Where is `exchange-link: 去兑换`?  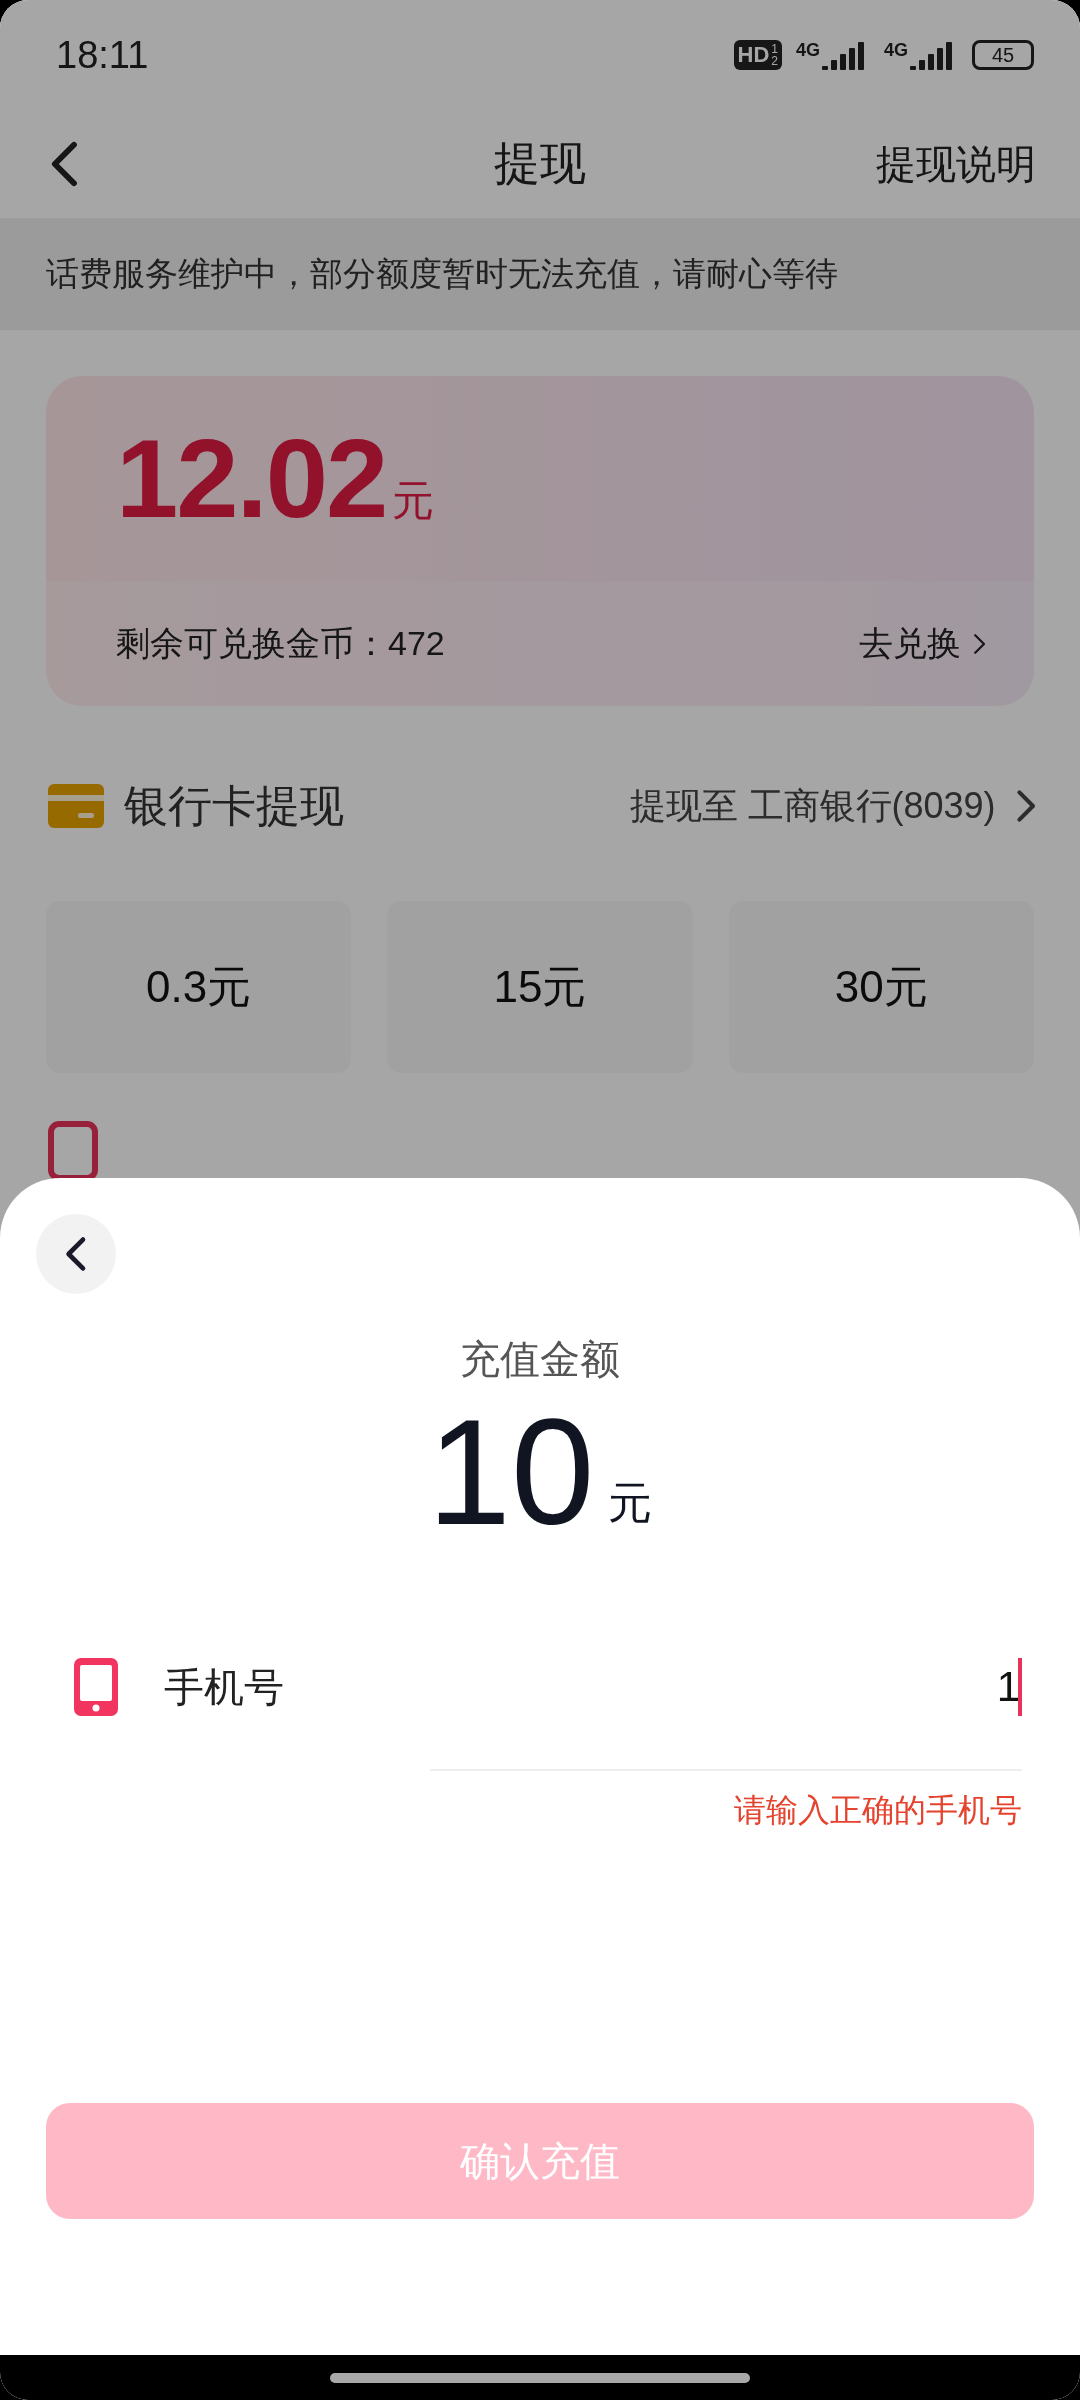 exchange-link: 去兑换 is located at coordinates (922, 643).